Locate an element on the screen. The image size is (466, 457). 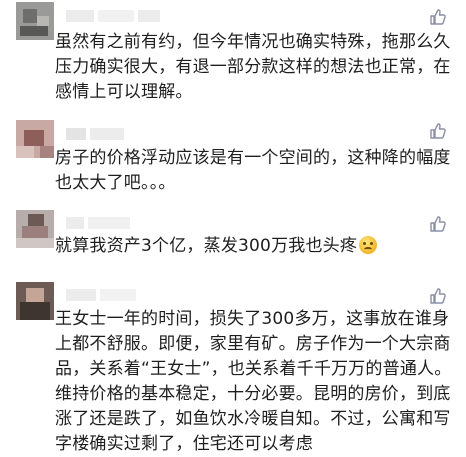
sweat-smile-emoji-icon is located at coordinates (368, 245).